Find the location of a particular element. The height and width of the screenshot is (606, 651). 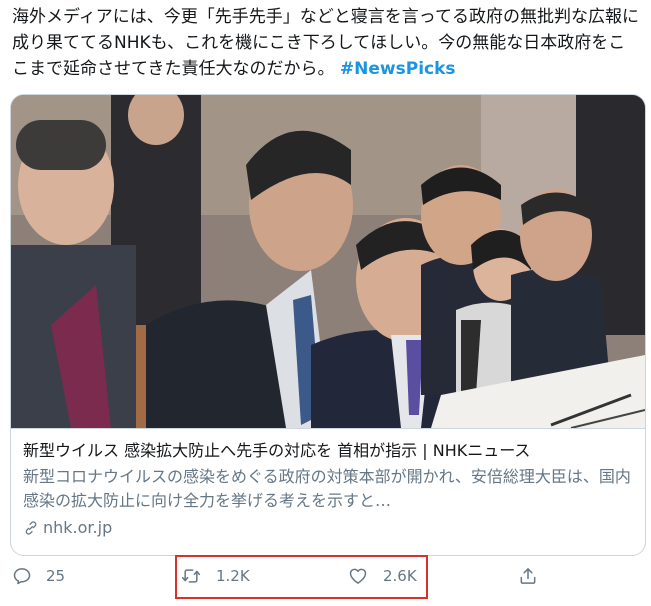

link-icon is located at coordinates (31, 528).